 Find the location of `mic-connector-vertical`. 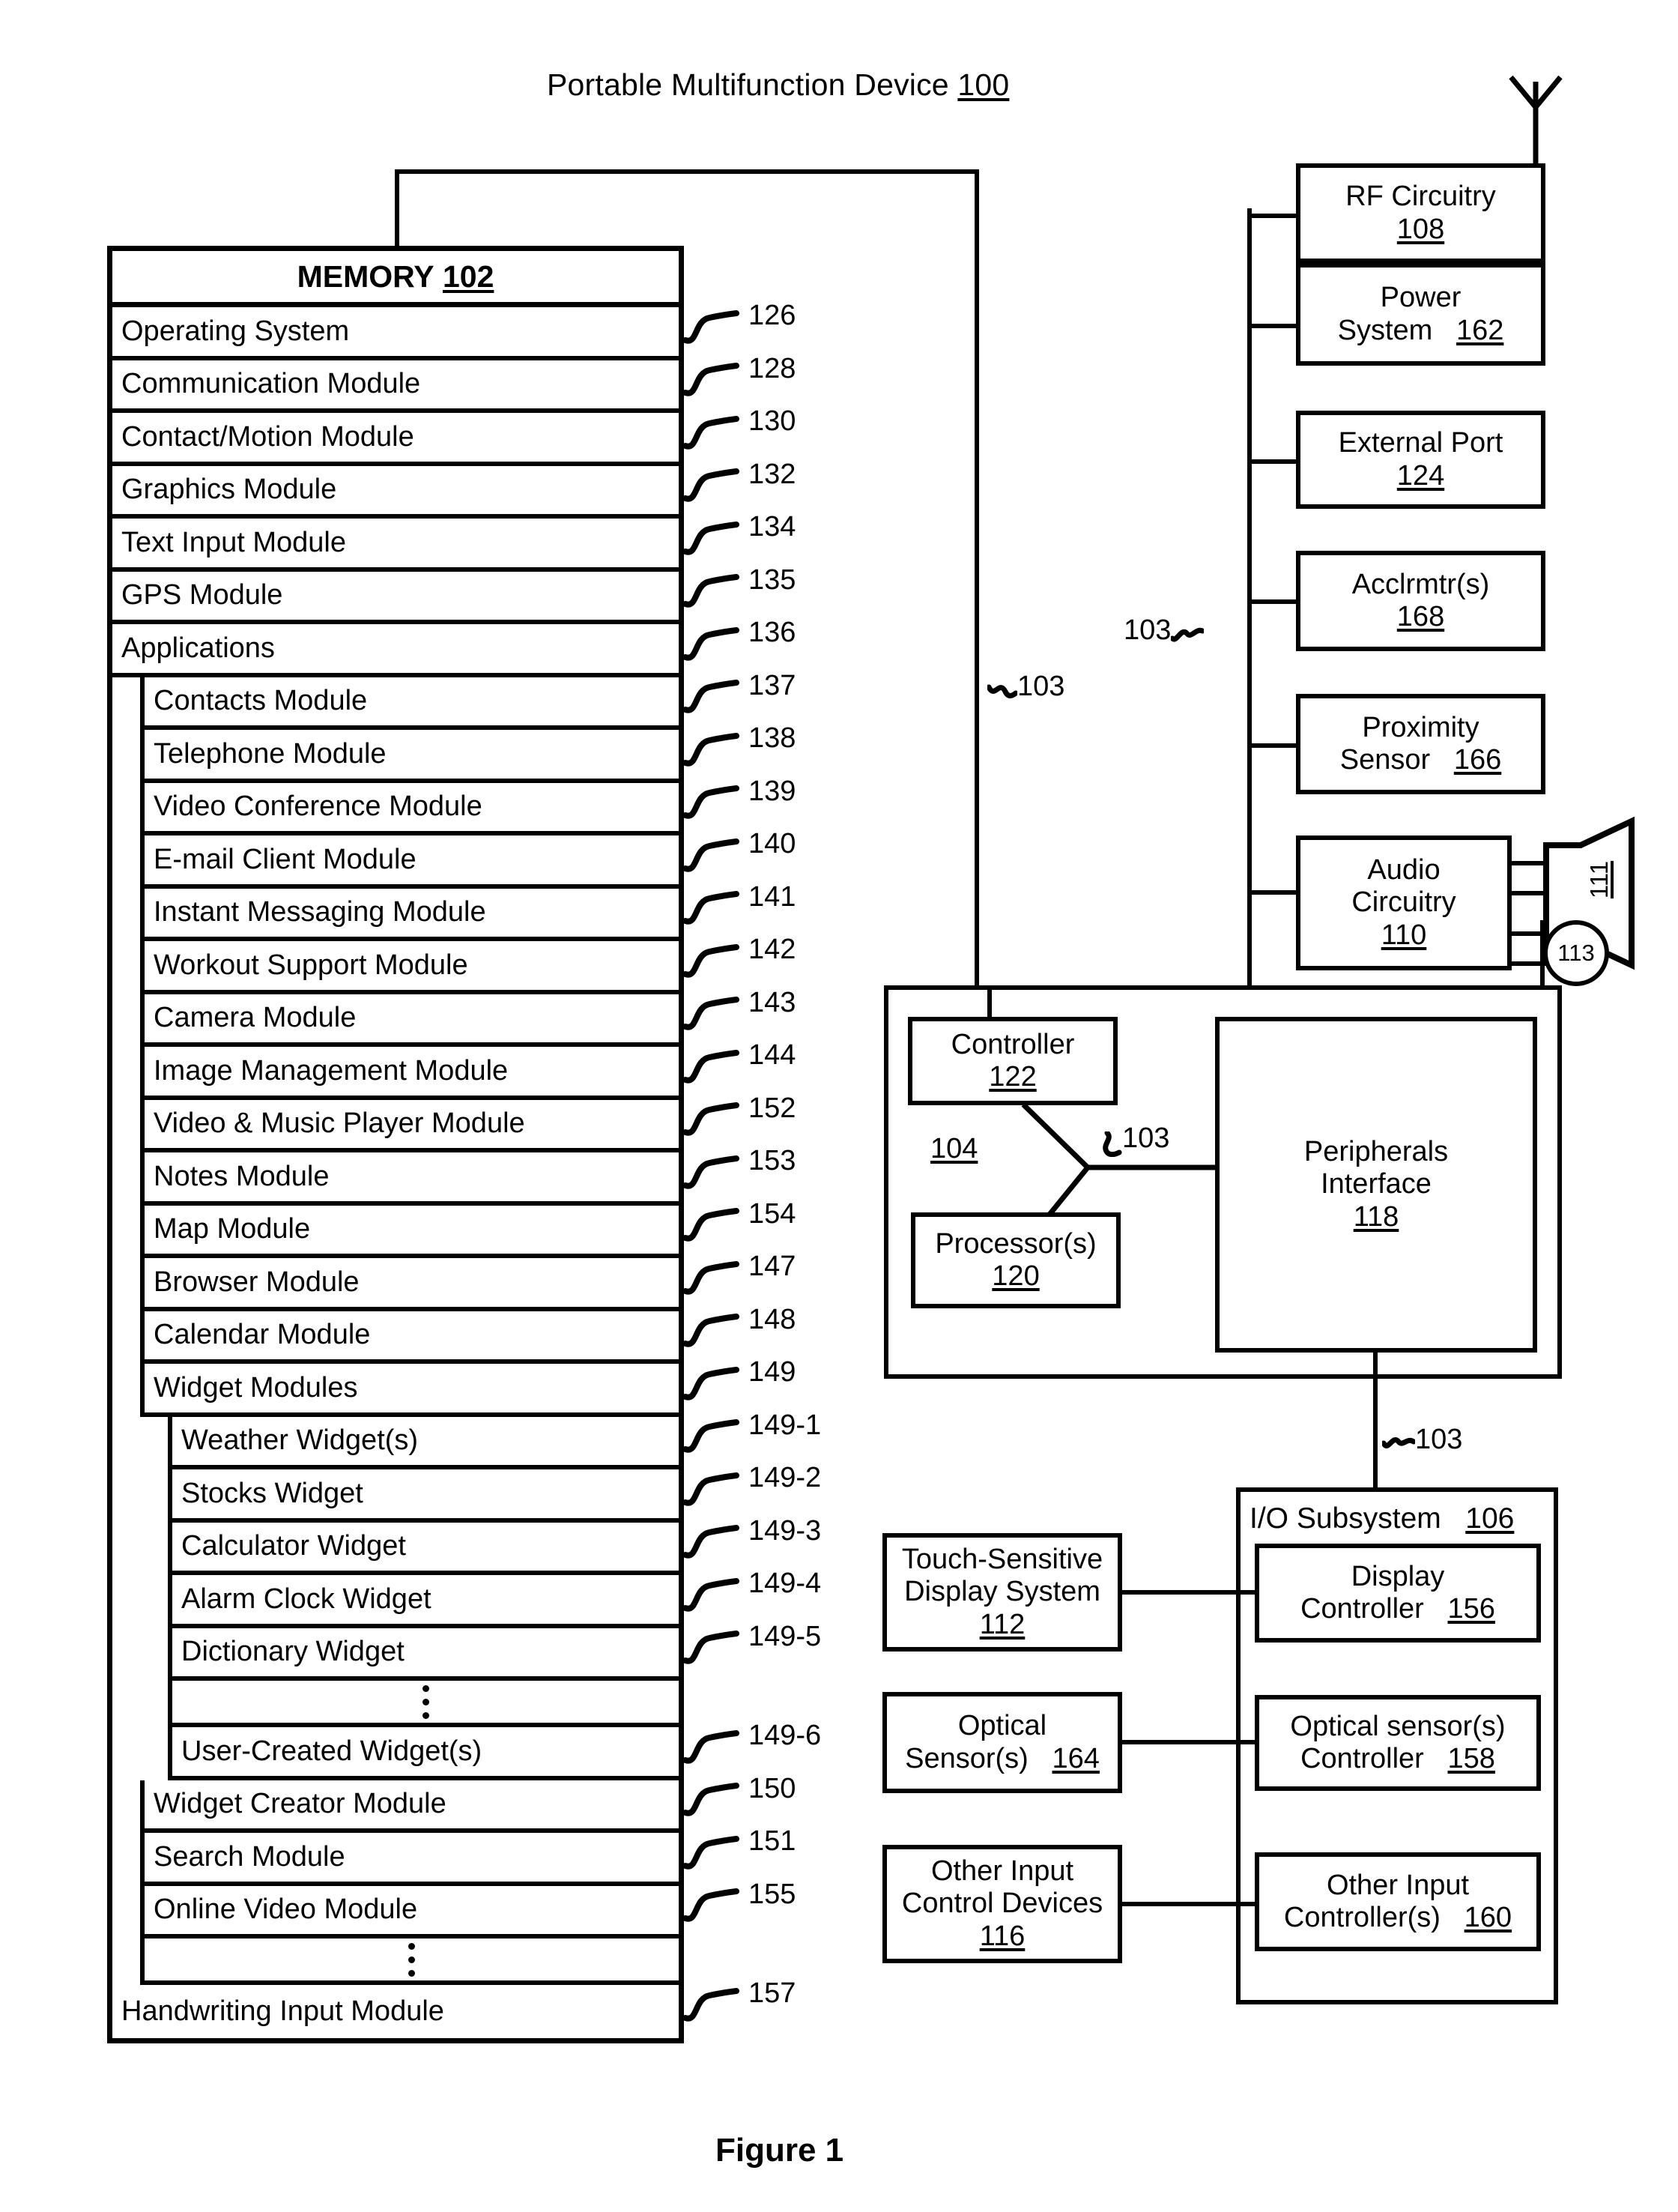

mic-connector-vertical is located at coordinates (1542, 954).